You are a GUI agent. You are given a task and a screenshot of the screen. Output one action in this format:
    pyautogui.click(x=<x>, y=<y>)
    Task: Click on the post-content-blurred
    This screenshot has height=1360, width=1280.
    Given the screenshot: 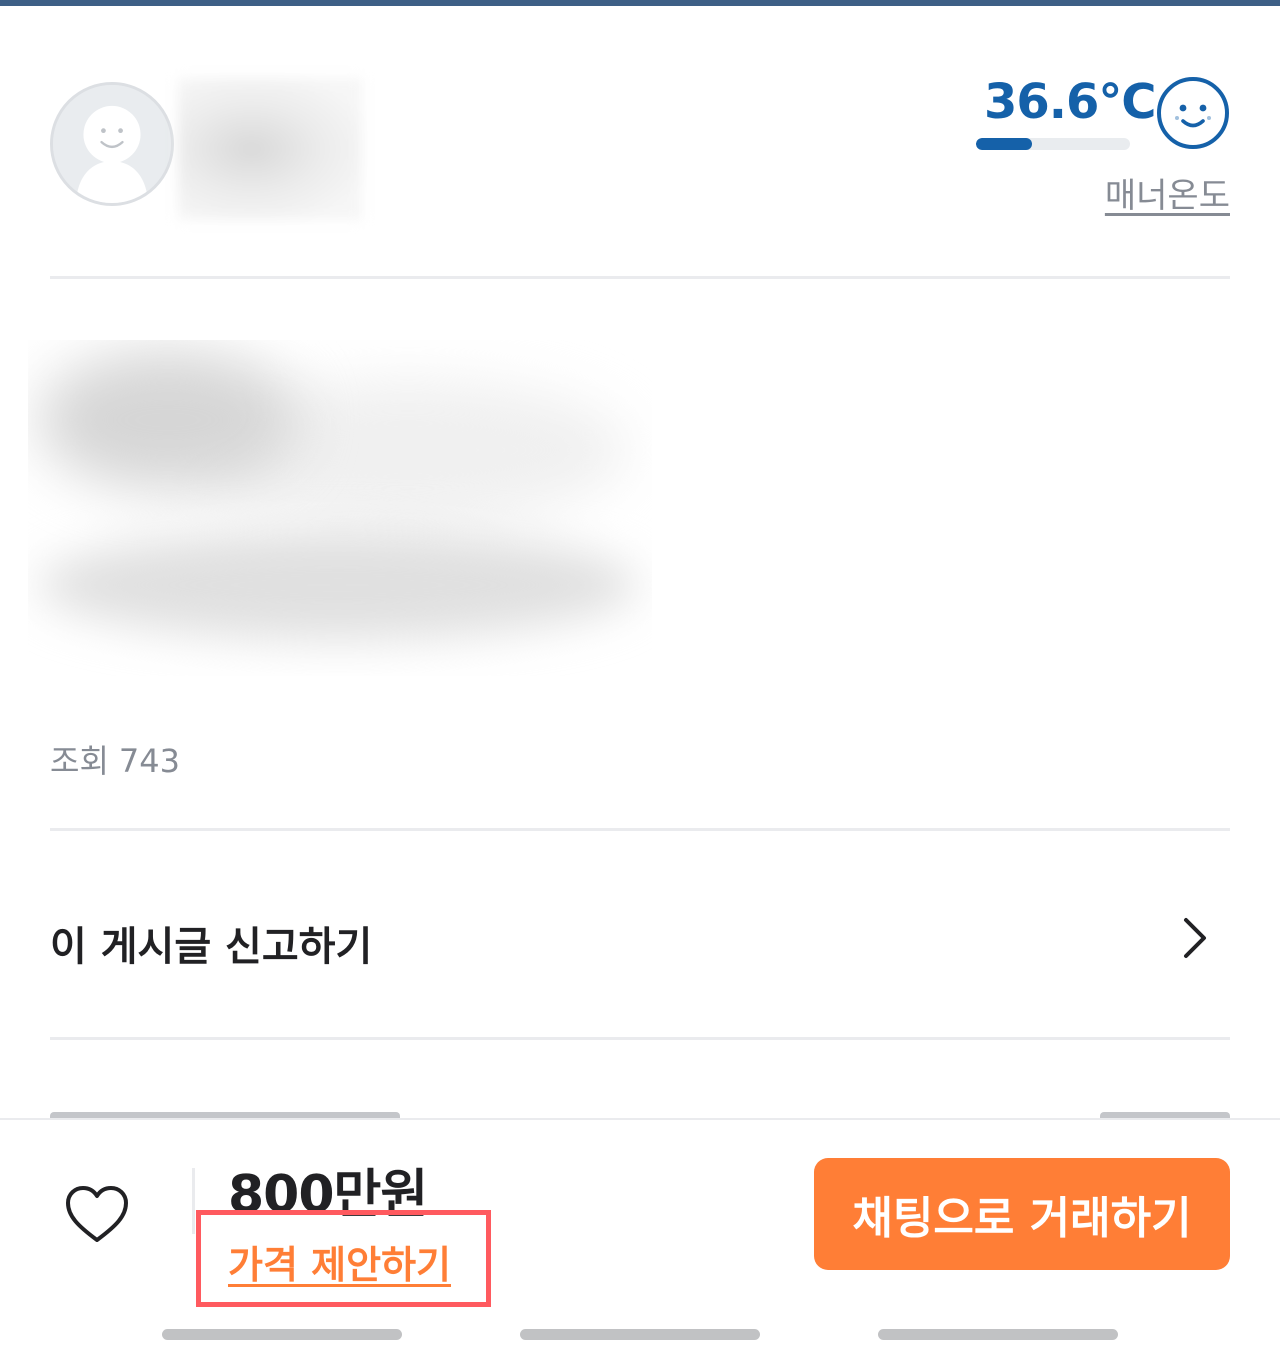 What is the action you would take?
    pyautogui.click(x=340, y=508)
    